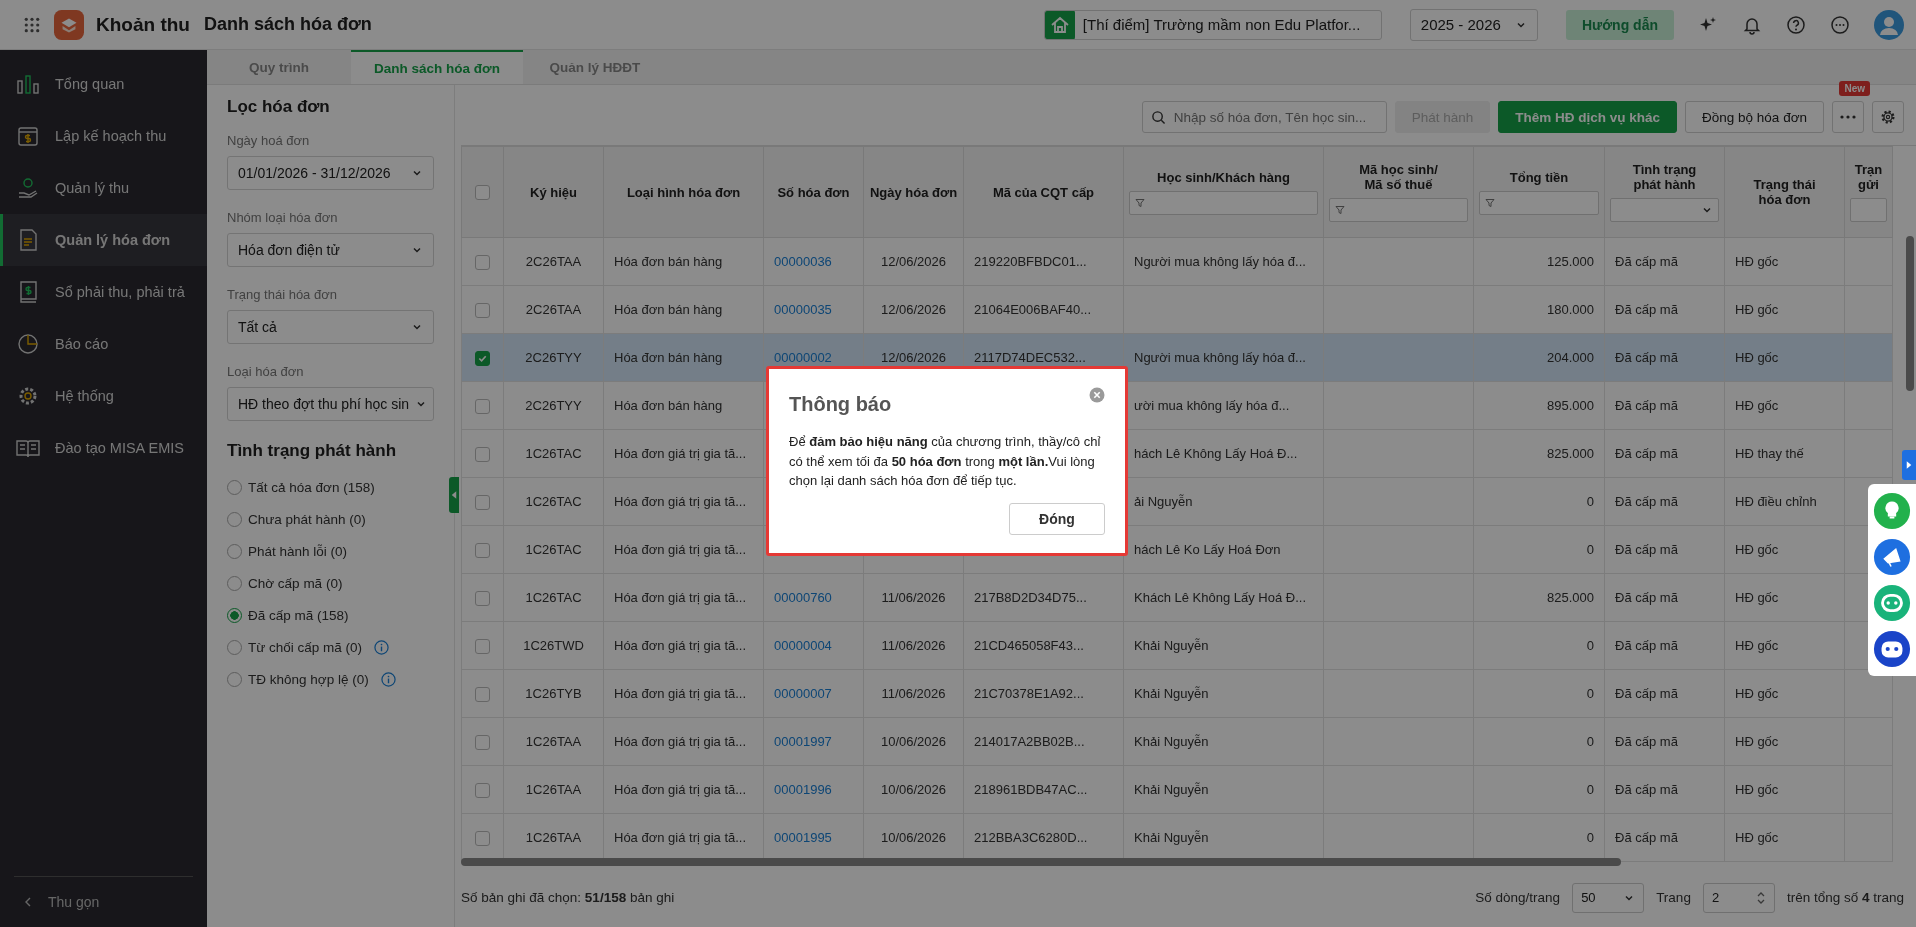 The height and width of the screenshot is (927, 1916). What do you see at coordinates (553, 597) in the screenshot?
I see `symbol-cell: 1C26TAC` at bounding box center [553, 597].